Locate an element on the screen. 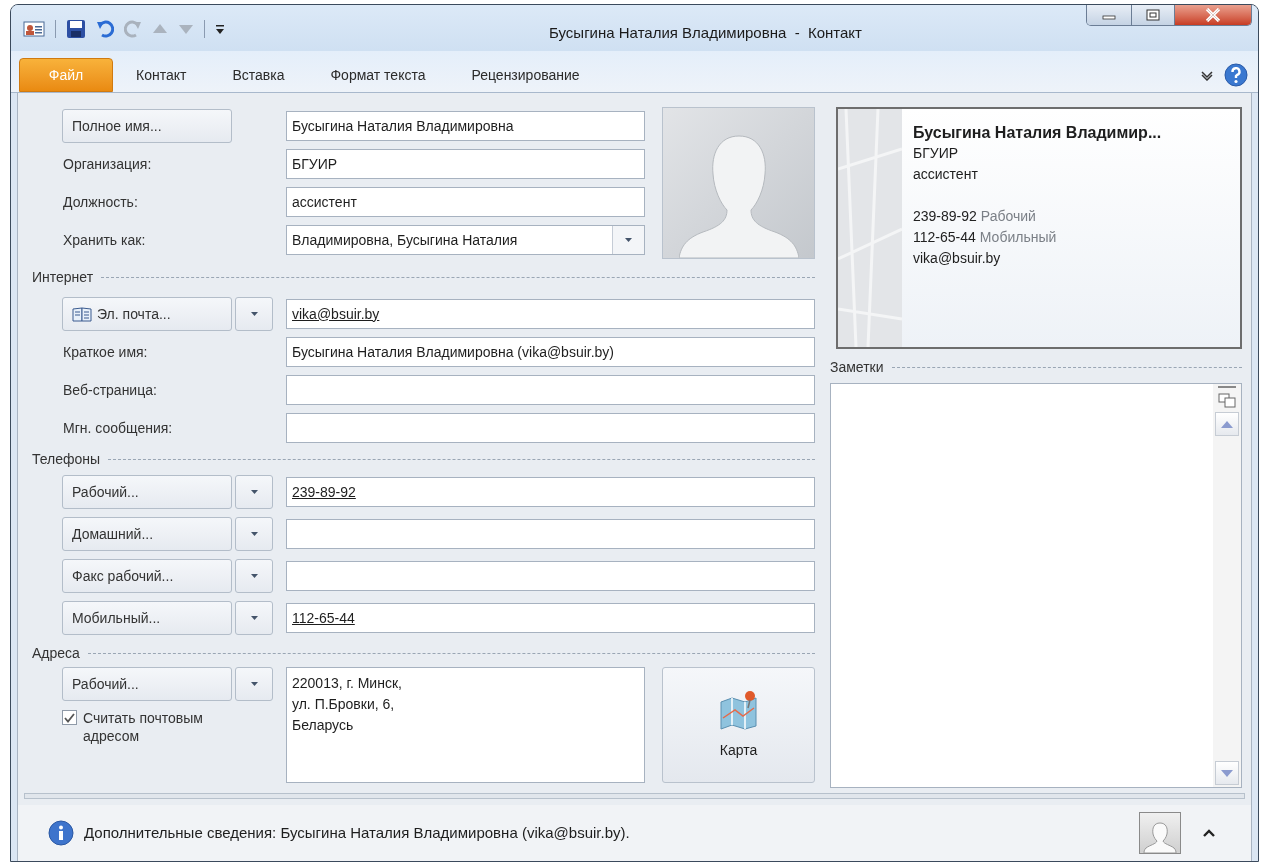  field-label: Должность: is located at coordinates (100, 202).